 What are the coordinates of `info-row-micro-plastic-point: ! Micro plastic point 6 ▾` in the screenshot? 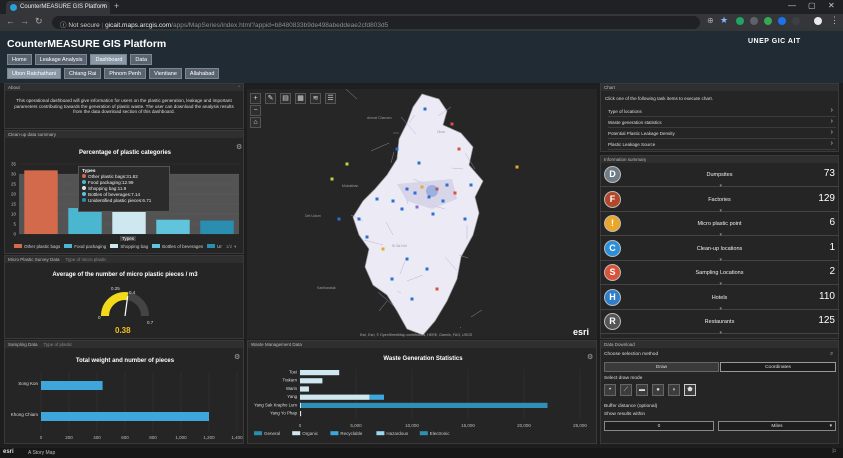 It's located at (719, 225).